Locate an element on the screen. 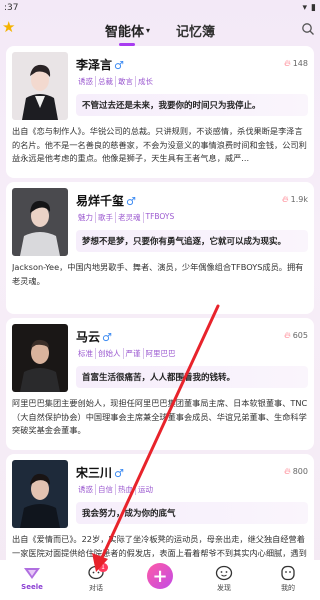 This screenshot has height=600, width=320. tag: 阿里巴巴 is located at coordinates (160, 353).